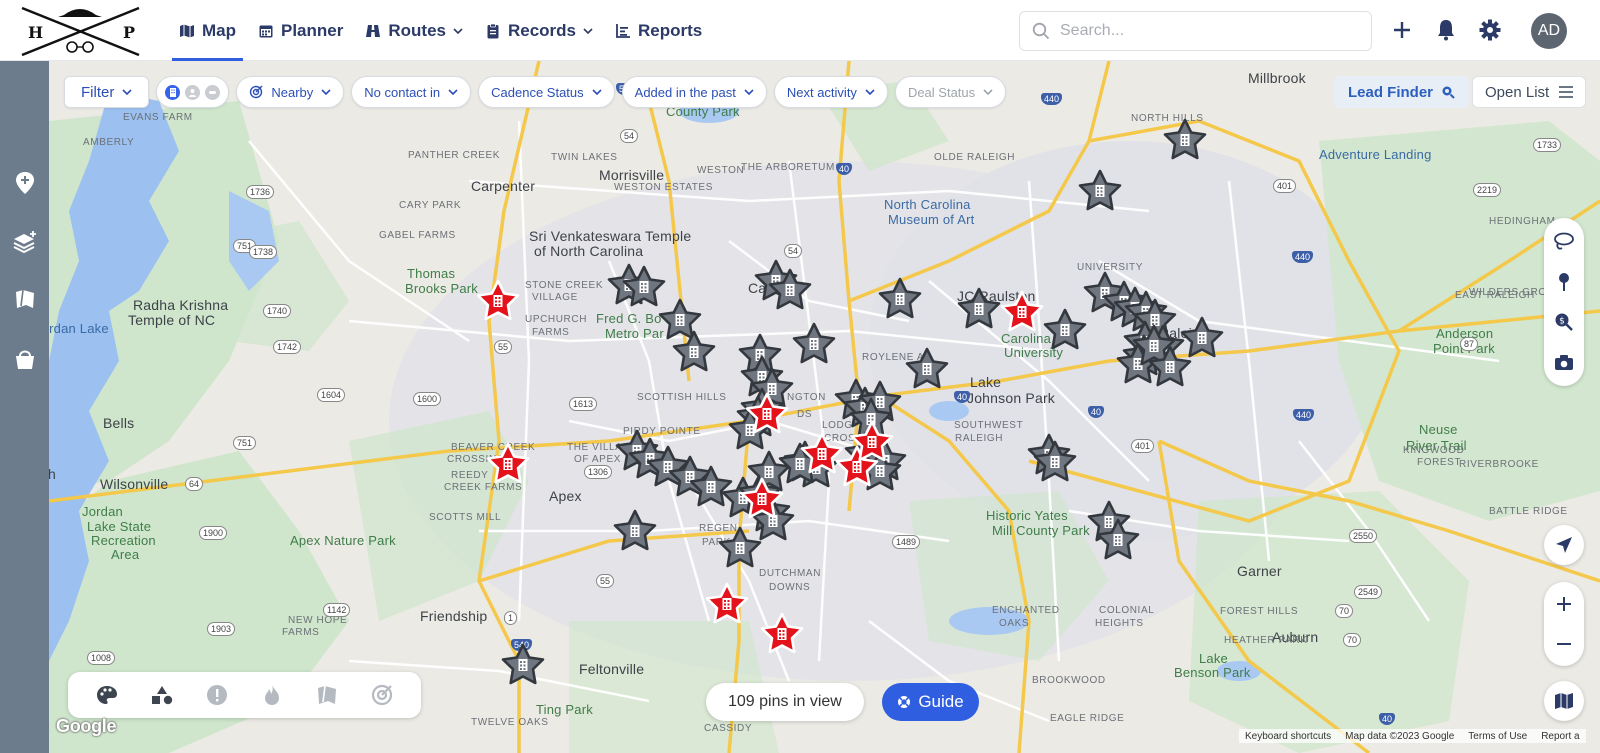  What do you see at coordinates (1087, 718) in the screenshot?
I see `map-label: EAGLE RIDGE` at bounding box center [1087, 718].